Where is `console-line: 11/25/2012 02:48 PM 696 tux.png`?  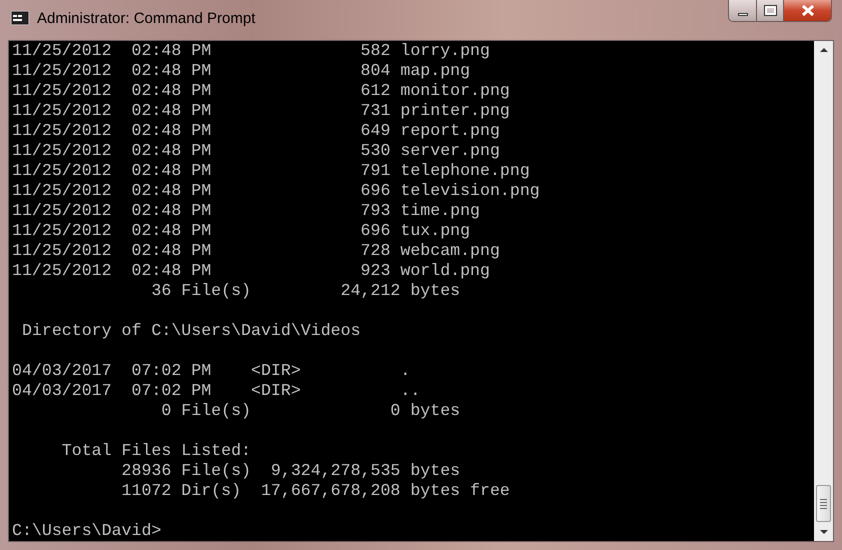 console-line: 11/25/2012 02:48 PM 696 tux.png is located at coordinates (242, 231).